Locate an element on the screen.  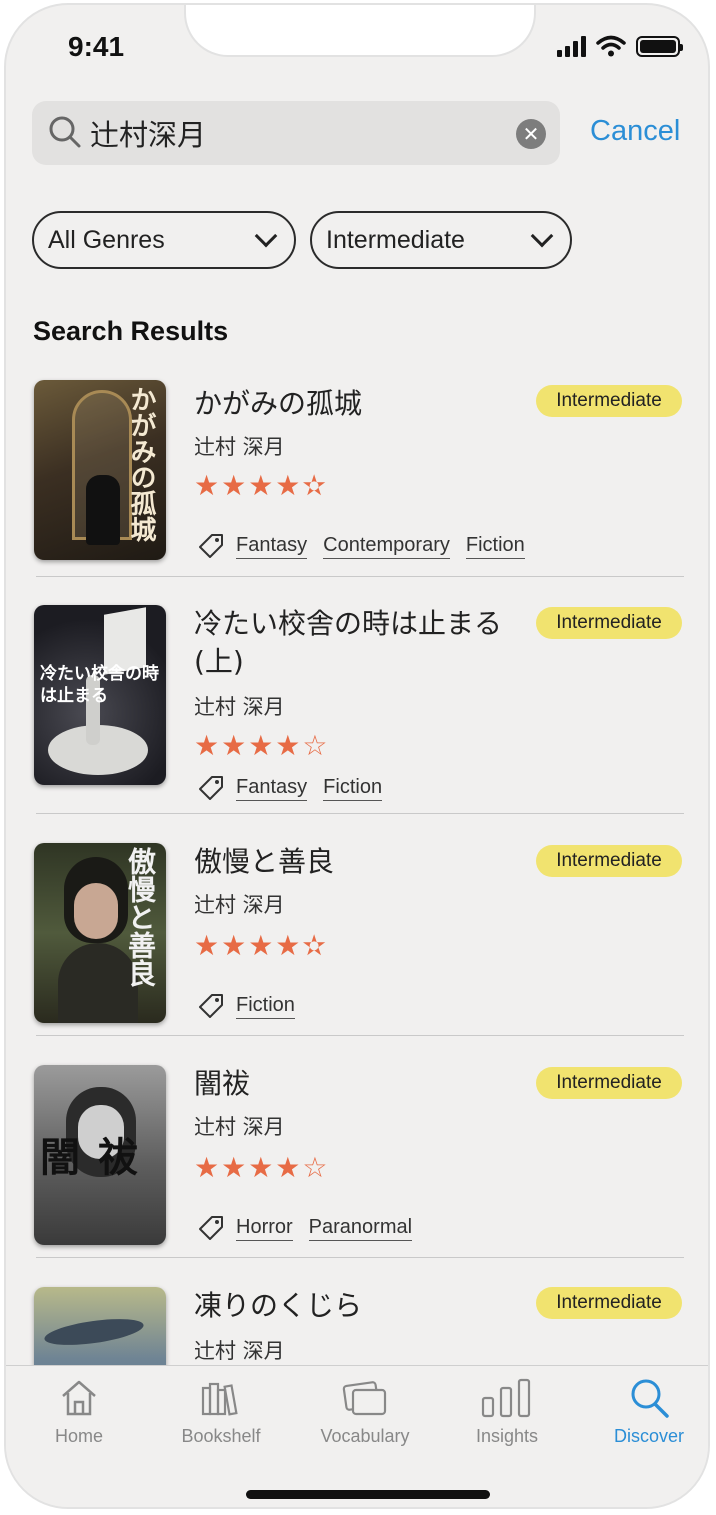
tab-insights: Insights is located at coordinates (507, 1411).